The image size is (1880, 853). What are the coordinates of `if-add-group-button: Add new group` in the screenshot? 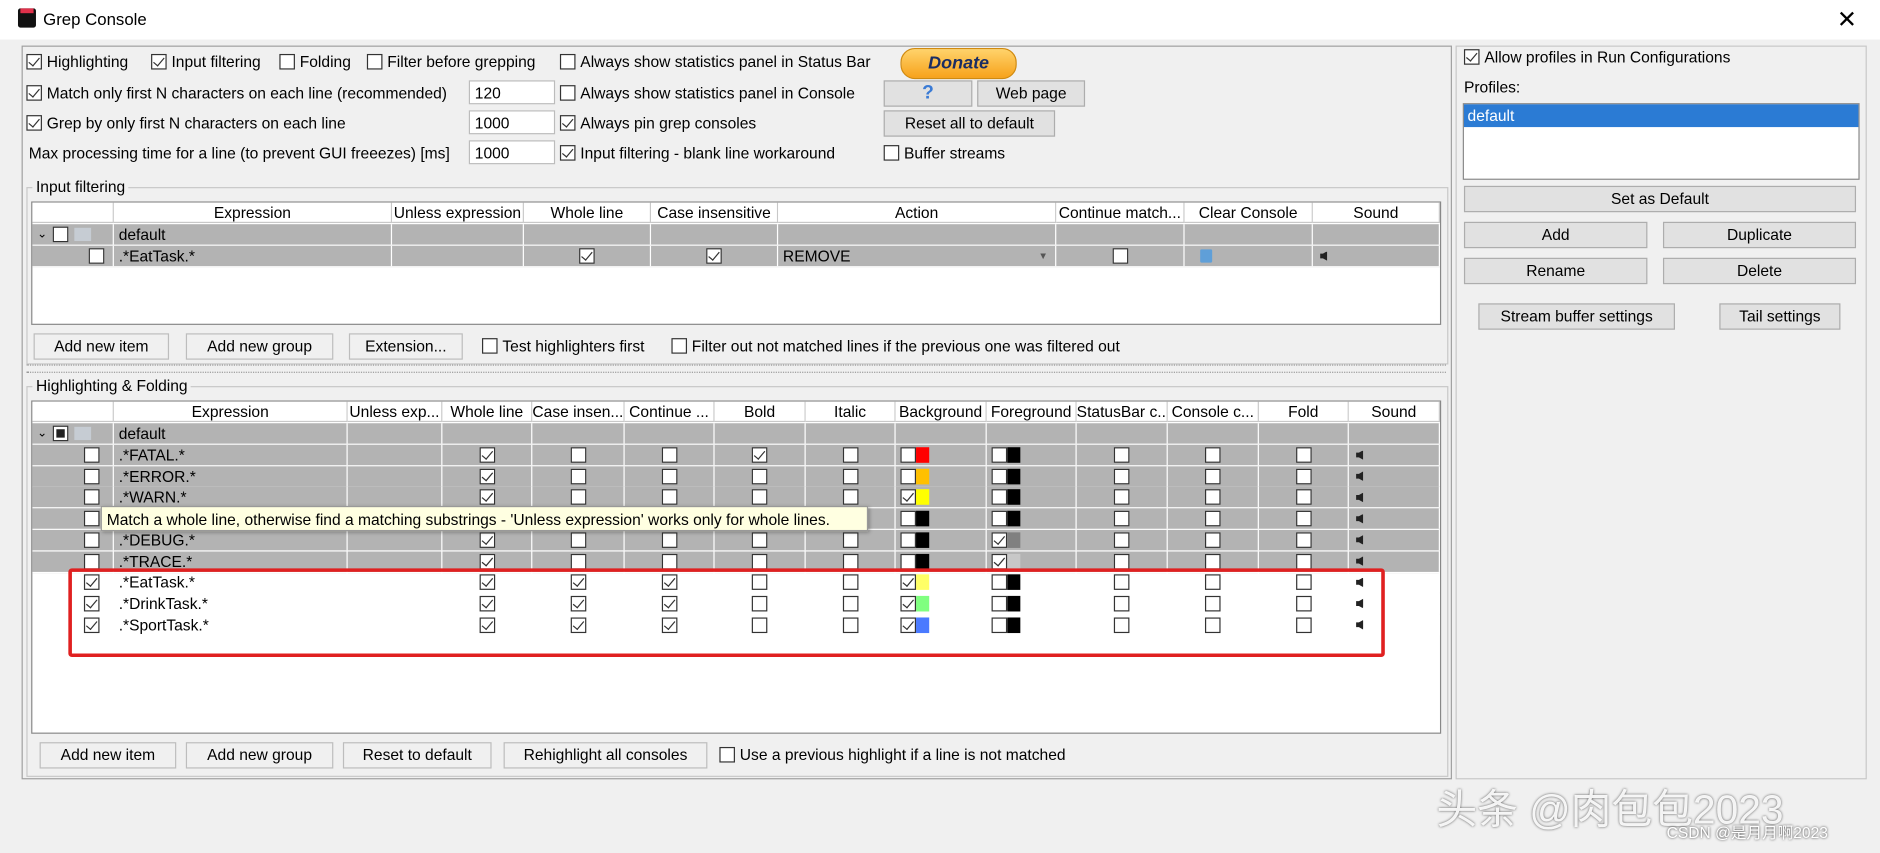 It's located at (259, 346).